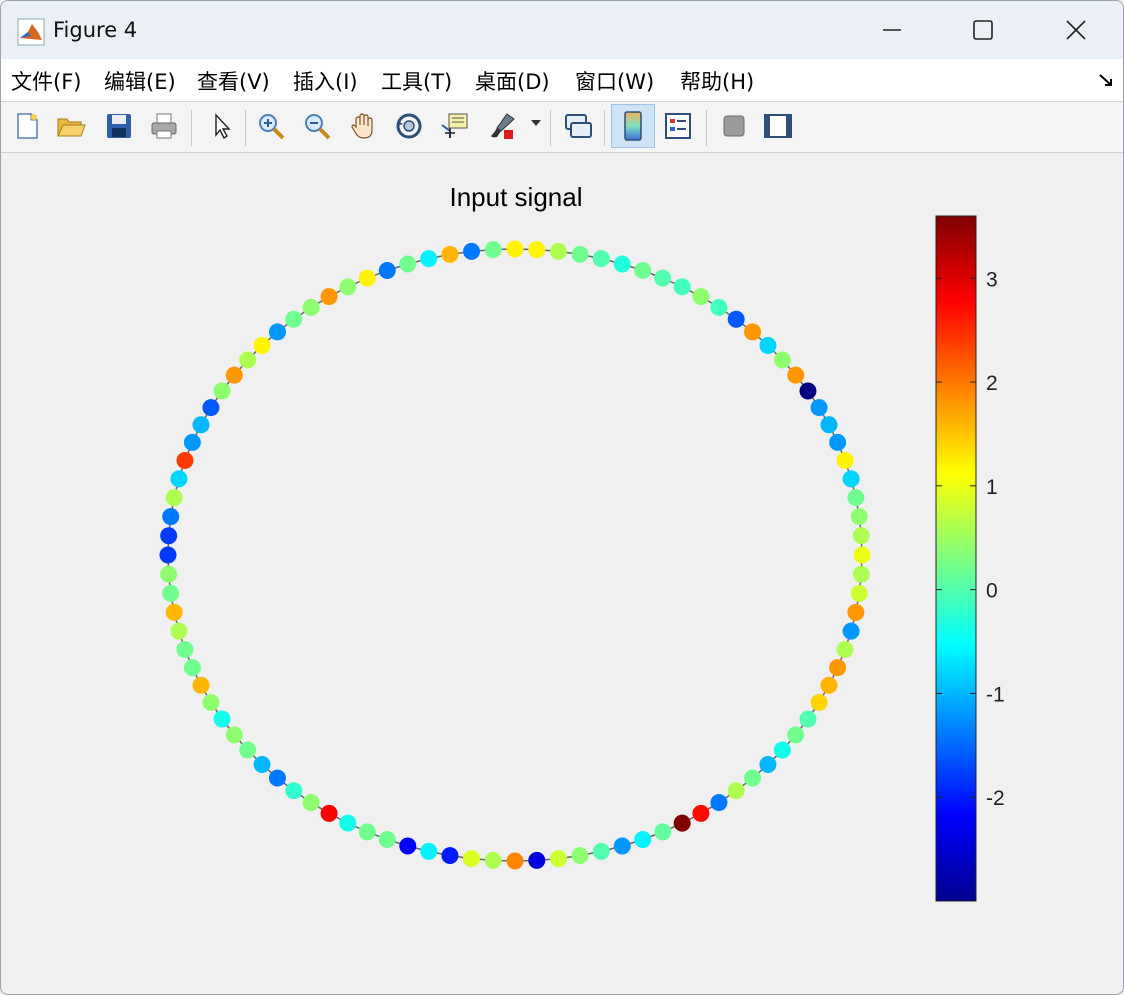  I want to click on link-plot-button, so click(578, 126).